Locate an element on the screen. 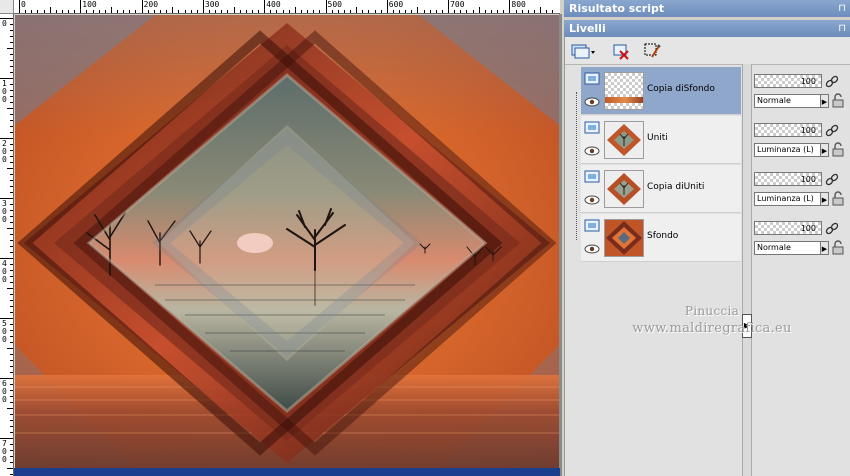 The image size is (850, 476). panel-title-text: Risultato script is located at coordinates (617, 8).